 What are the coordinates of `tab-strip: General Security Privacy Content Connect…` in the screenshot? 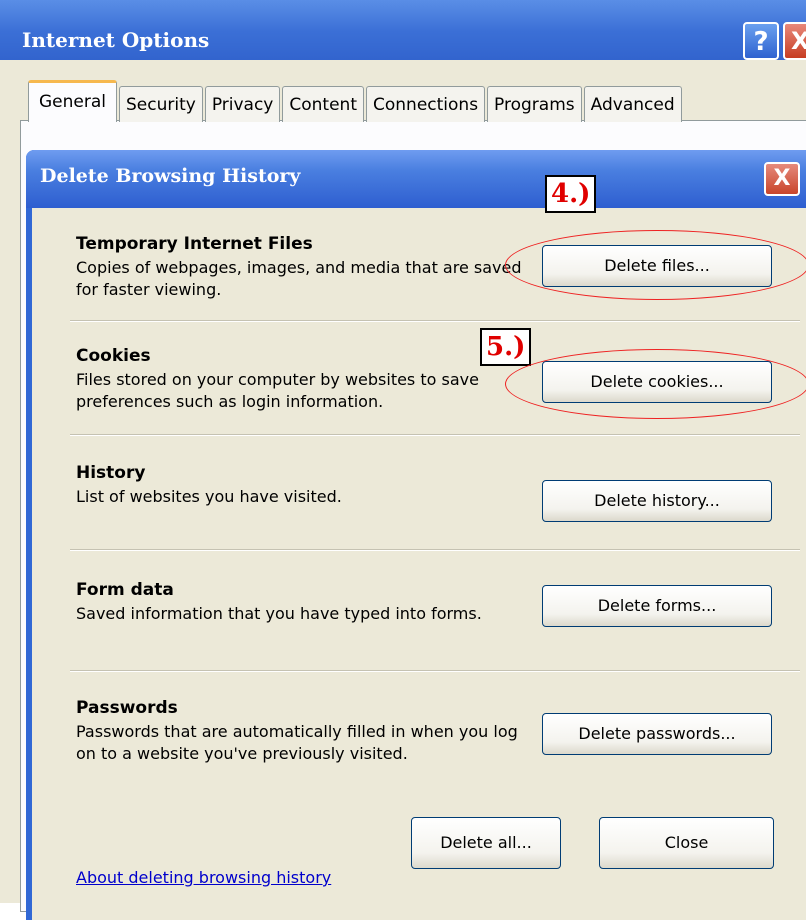 It's located at (356, 101).